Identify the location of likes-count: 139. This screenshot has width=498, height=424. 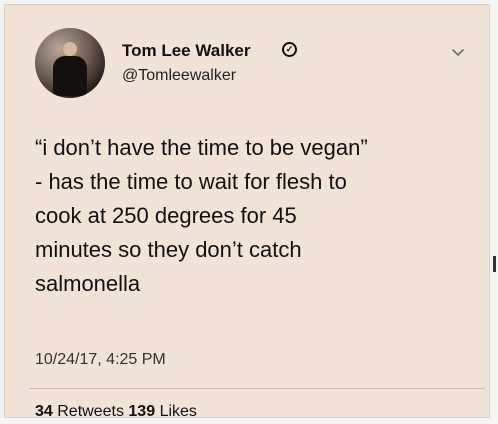
(141, 410).